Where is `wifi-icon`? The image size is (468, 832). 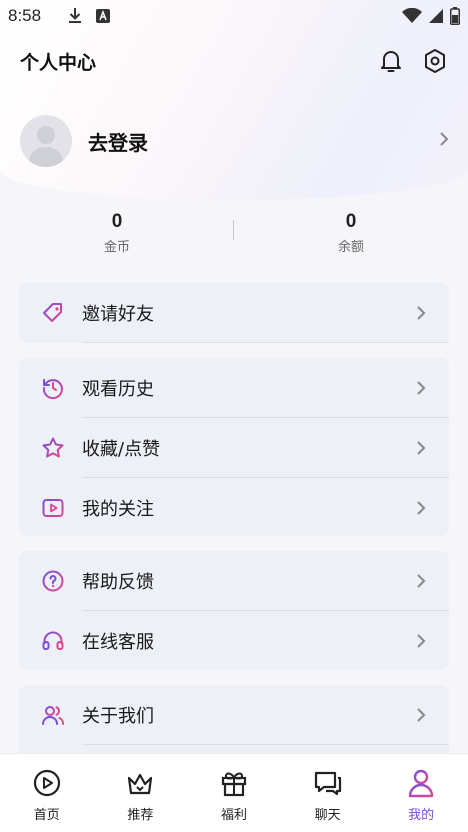 wifi-icon is located at coordinates (412, 16).